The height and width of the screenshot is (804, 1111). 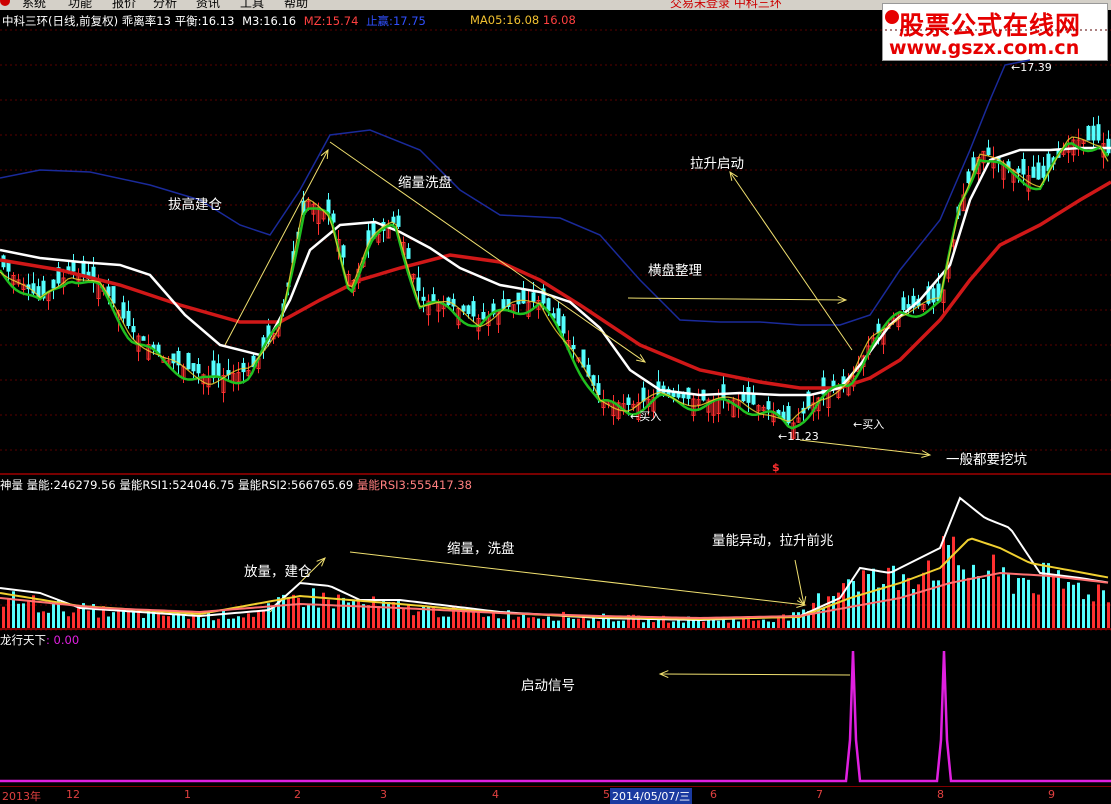 I want to click on time-label-6: 6, so click(x=713, y=794).